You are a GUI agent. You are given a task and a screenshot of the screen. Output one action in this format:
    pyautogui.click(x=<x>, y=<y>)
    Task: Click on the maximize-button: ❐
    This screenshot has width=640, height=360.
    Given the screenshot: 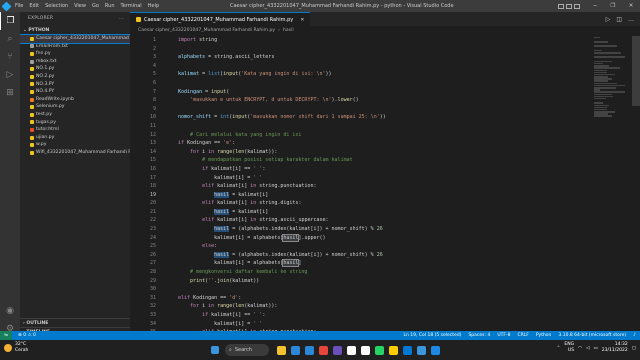 What is the action you would take?
    pyautogui.click(x=613, y=6)
    